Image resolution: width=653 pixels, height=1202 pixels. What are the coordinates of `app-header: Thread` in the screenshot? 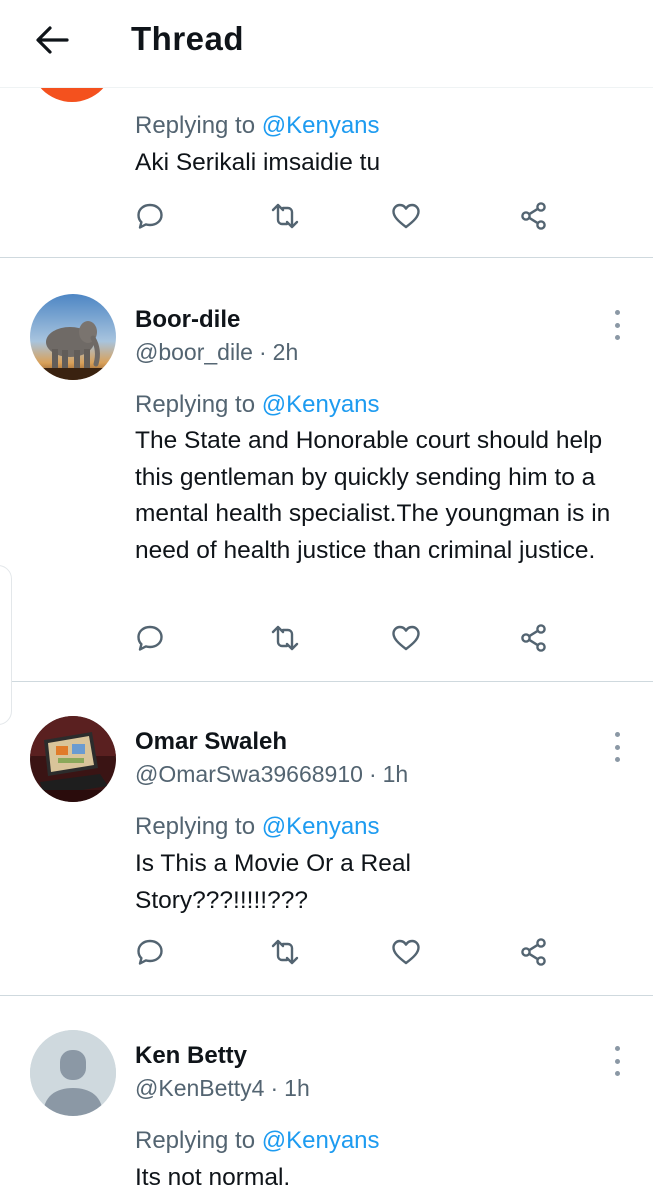 It's located at (326, 44).